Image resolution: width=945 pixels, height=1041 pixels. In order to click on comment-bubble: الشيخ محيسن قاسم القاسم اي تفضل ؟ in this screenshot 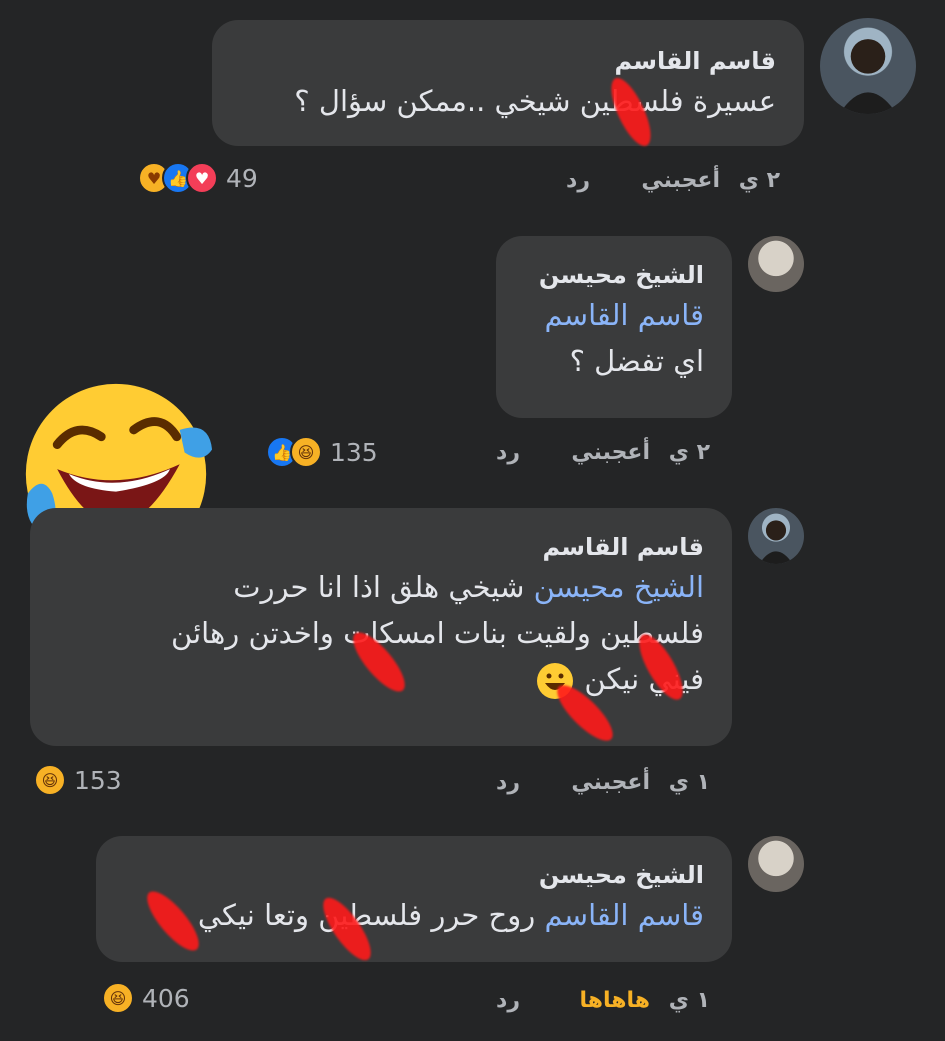, I will do `click(614, 327)`.